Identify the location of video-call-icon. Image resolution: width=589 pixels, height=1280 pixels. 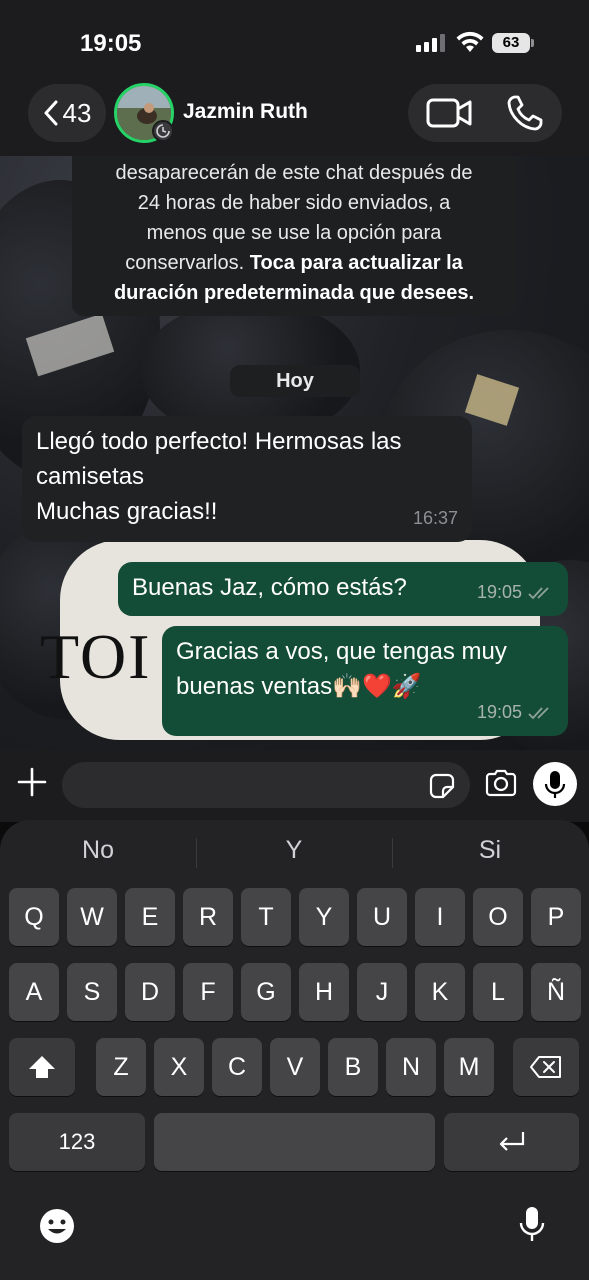
(449, 113).